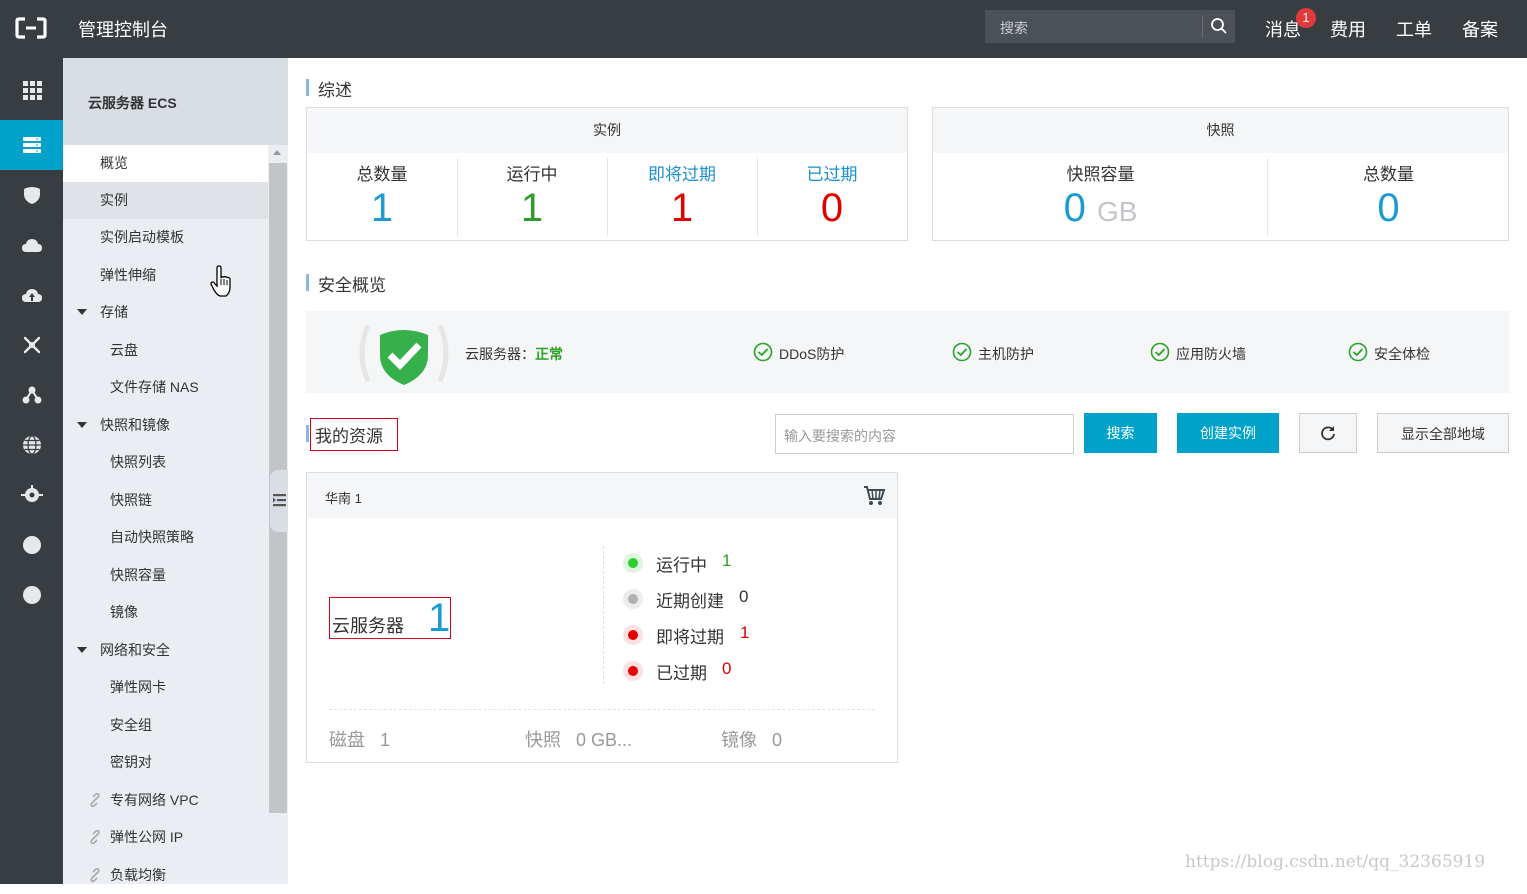 This screenshot has width=1527, height=894. I want to click on show-all-regions-button: 显示全部地域, so click(1443, 433).